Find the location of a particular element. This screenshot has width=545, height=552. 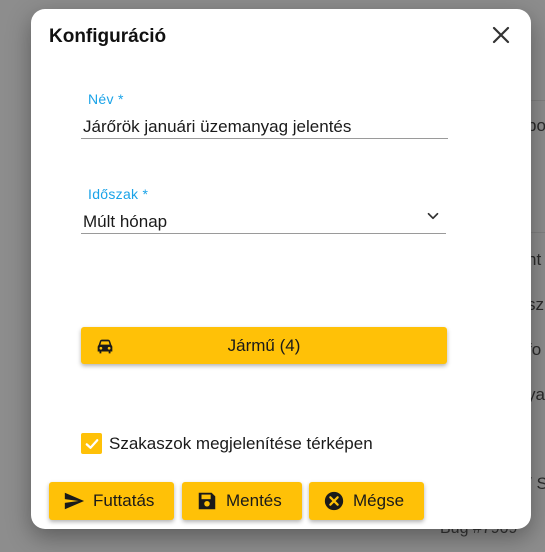

checkmark-icon is located at coordinates (91, 443).